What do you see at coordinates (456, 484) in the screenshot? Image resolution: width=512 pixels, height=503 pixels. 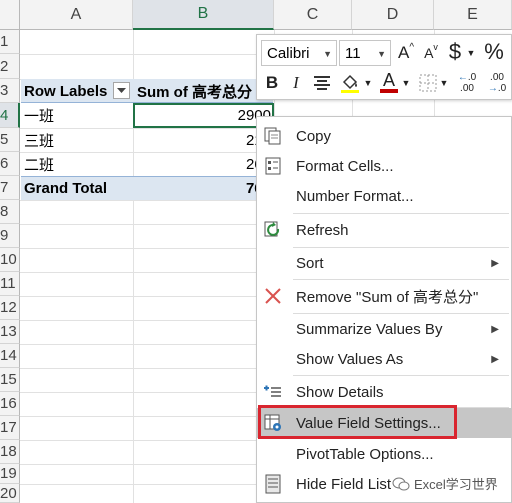 I see `watermark-text: Excel学习世界` at bounding box center [456, 484].